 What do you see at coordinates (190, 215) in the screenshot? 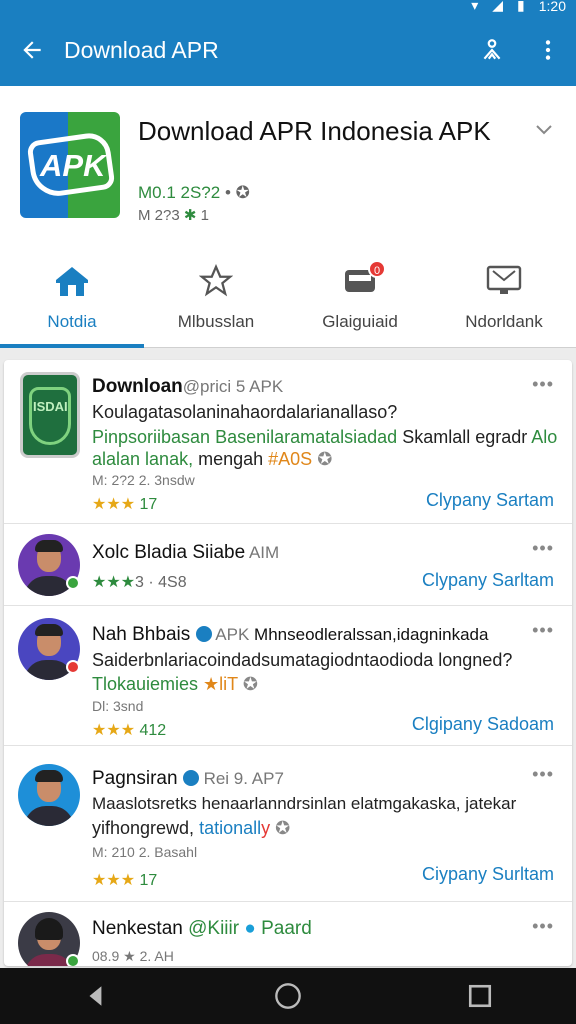
I see `award-icon: ✱` at bounding box center [190, 215].